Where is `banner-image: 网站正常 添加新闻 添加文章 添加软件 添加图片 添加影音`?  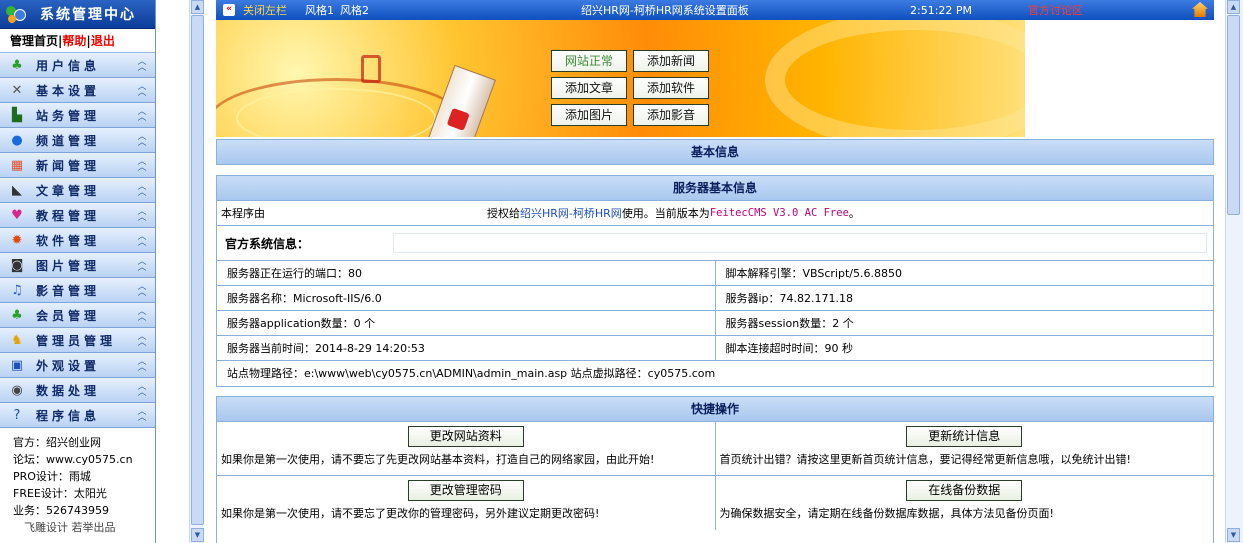
banner-image: 网站正常 添加新闻 添加文章 添加软件 添加图片 添加影音 is located at coordinates (620, 78).